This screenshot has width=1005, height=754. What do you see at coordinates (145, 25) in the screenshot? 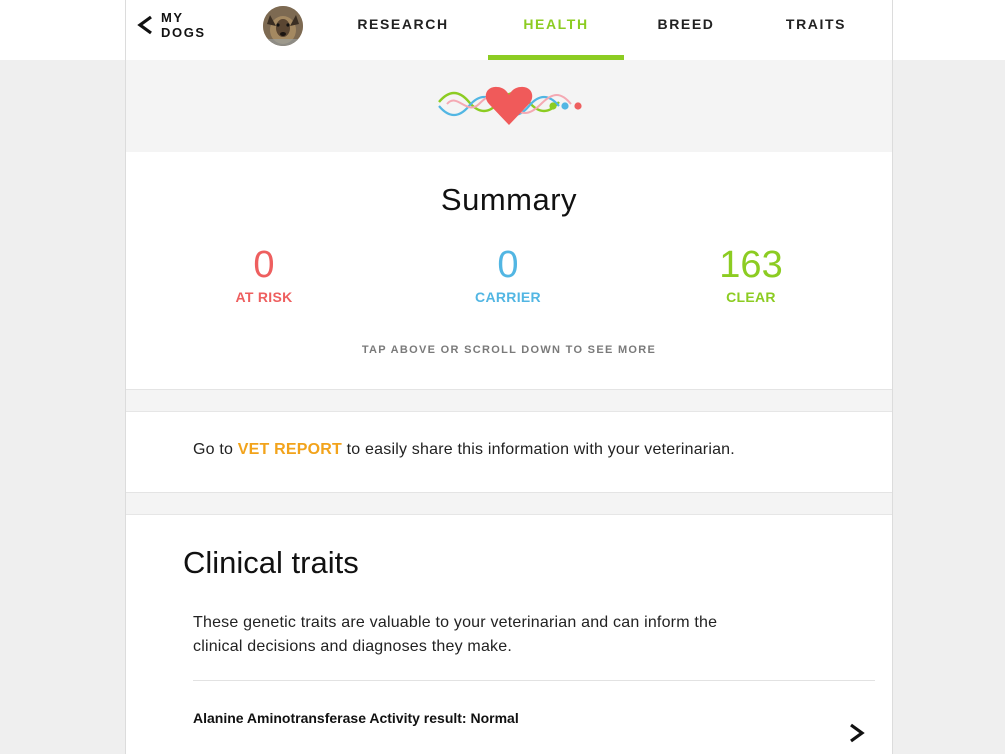
I see `chevron-left-icon` at bounding box center [145, 25].